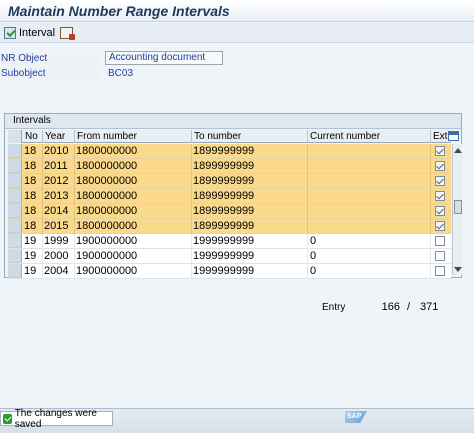 The width and height of the screenshot is (474, 433). What do you see at coordinates (15, 136) in the screenshot?
I see `select-all-cell` at bounding box center [15, 136].